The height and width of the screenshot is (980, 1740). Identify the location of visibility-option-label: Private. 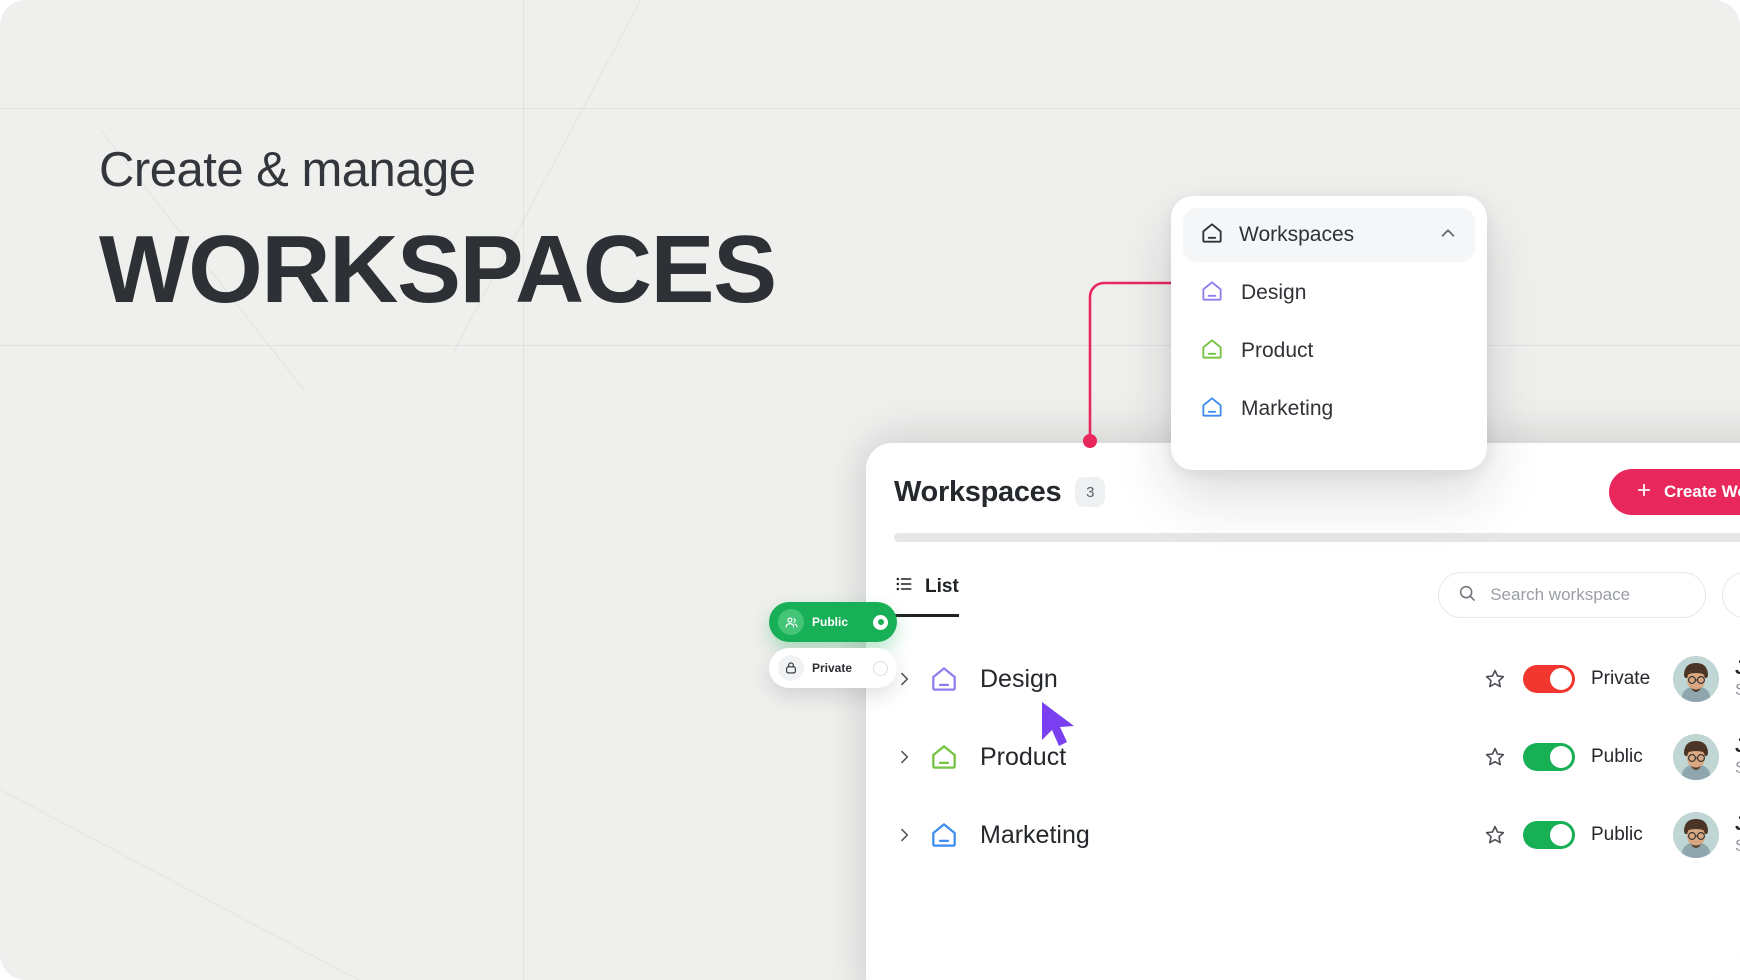
(832, 668).